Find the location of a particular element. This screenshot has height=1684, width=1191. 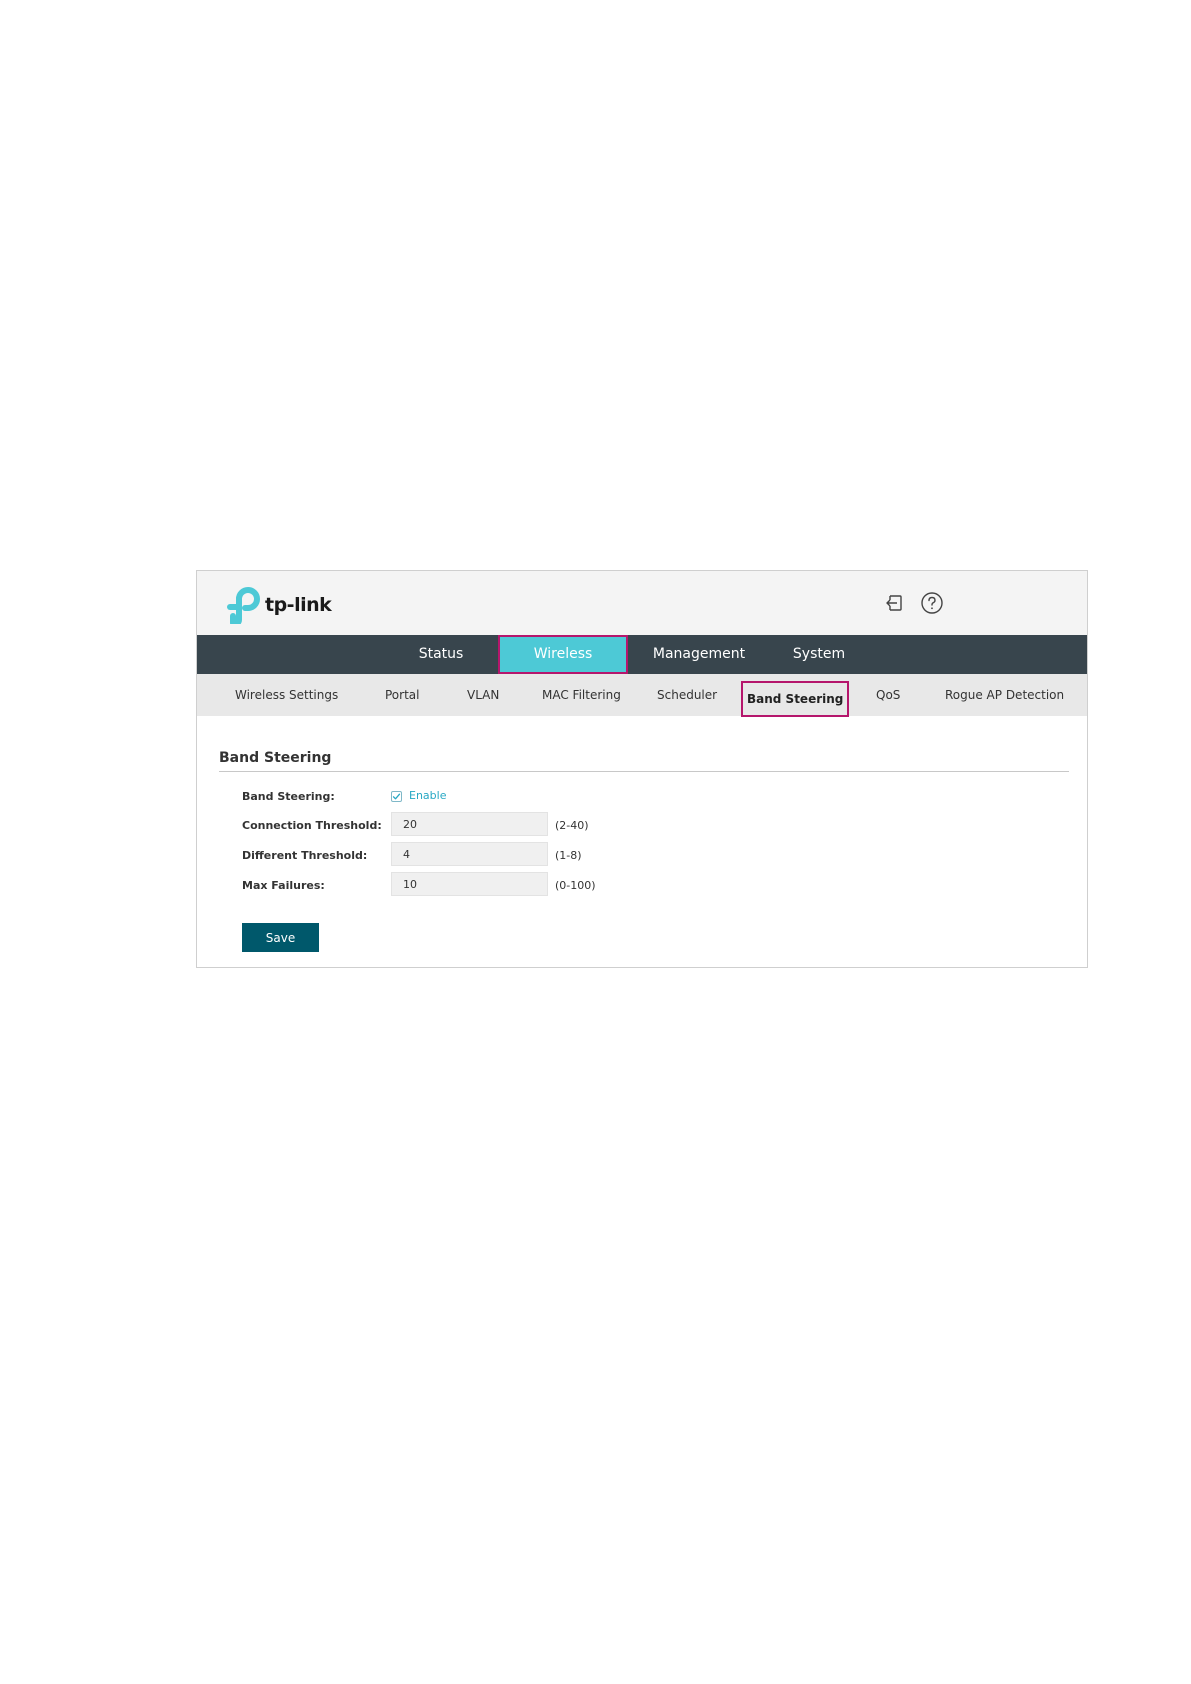

sub-nav-portal: Portal is located at coordinates (402, 695).